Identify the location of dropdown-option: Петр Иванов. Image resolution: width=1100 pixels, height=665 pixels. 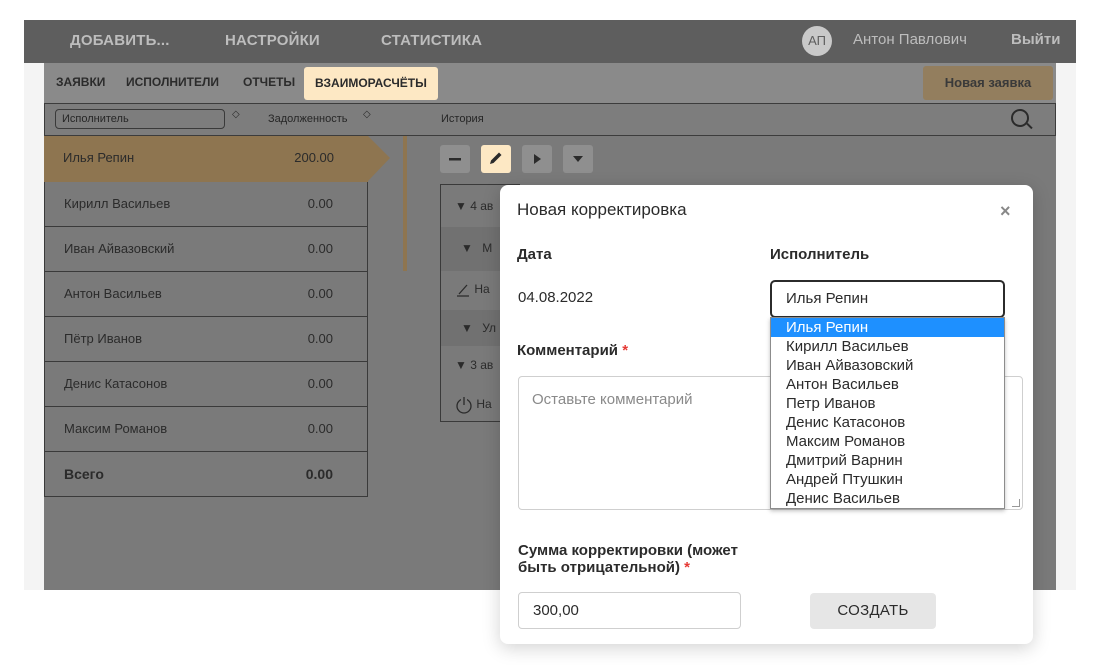
(887, 403).